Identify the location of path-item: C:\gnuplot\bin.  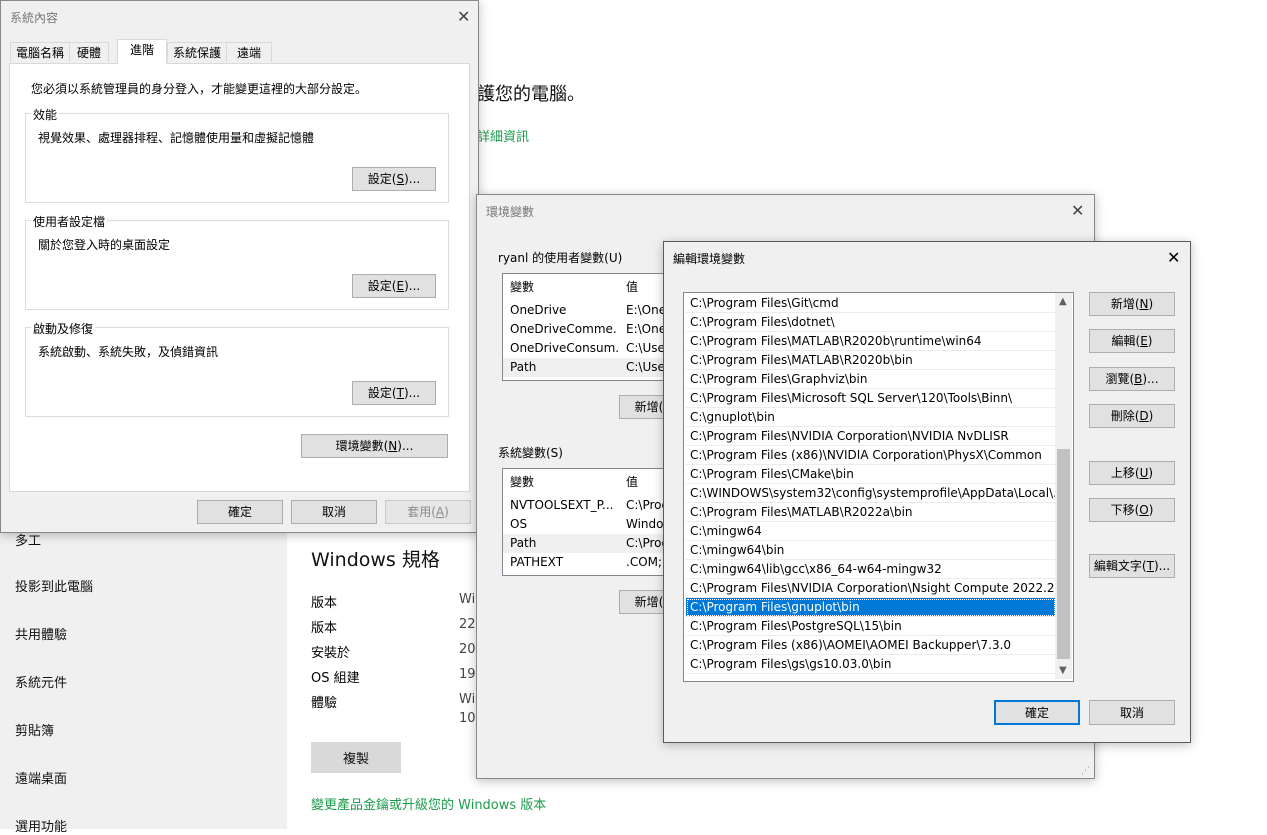
(871, 417).